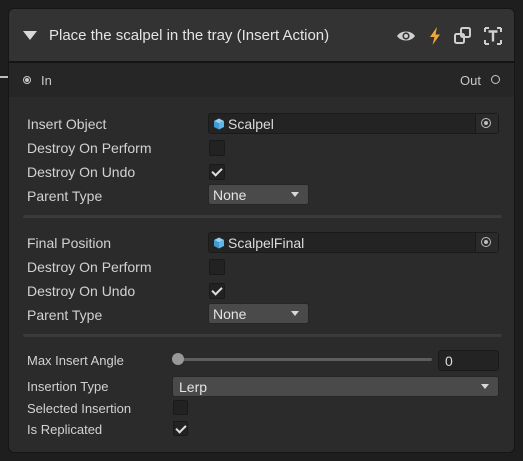  Describe the element at coordinates (463, 36) in the screenshot. I see `link-icon` at that location.